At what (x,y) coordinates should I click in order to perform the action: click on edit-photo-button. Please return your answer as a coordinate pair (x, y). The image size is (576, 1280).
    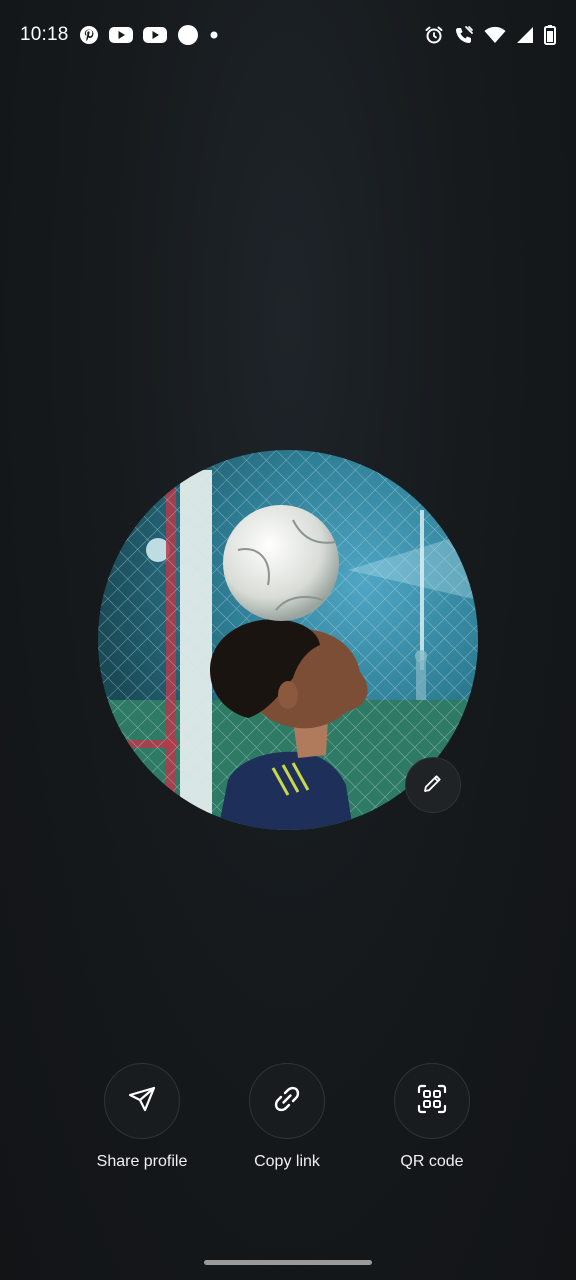
    Looking at the image, I should click on (433, 785).